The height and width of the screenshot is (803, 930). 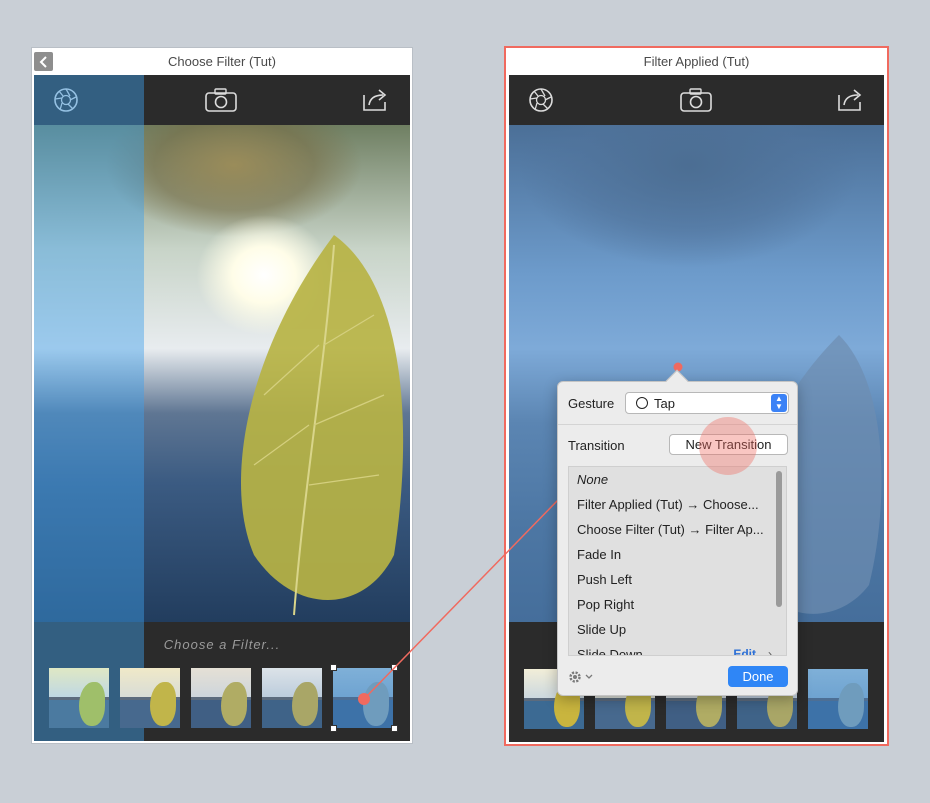 I want to click on tap-gesture-icon, so click(x=642, y=403).